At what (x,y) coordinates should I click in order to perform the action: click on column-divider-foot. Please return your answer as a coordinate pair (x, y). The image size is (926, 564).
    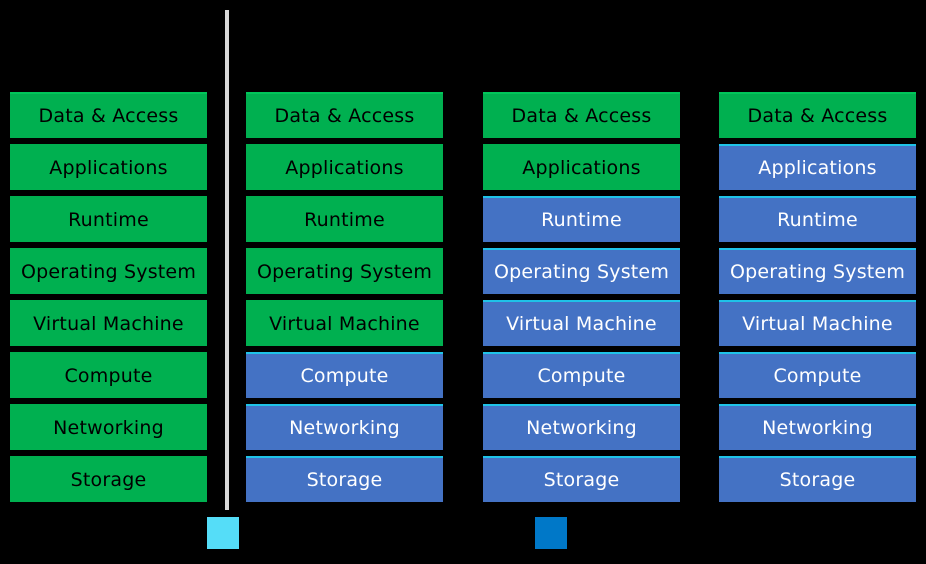
    Looking at the image, I should click on (227, 508).